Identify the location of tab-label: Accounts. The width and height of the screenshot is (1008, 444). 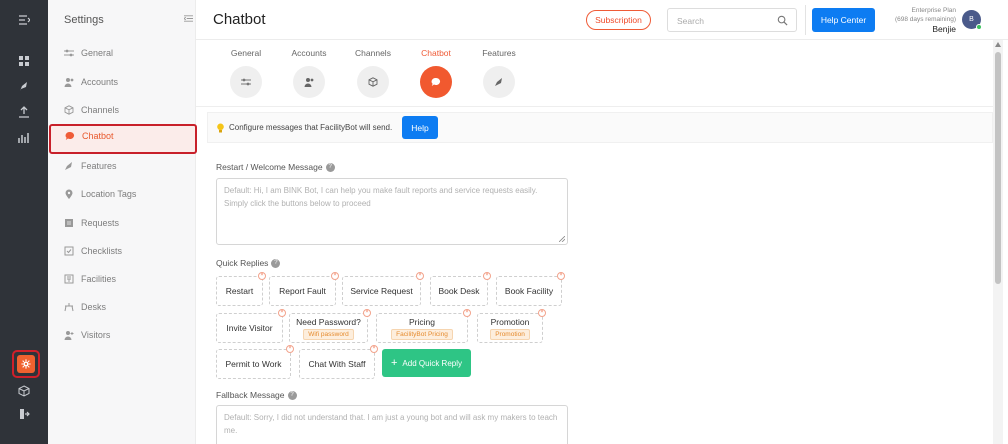
(309, 53).